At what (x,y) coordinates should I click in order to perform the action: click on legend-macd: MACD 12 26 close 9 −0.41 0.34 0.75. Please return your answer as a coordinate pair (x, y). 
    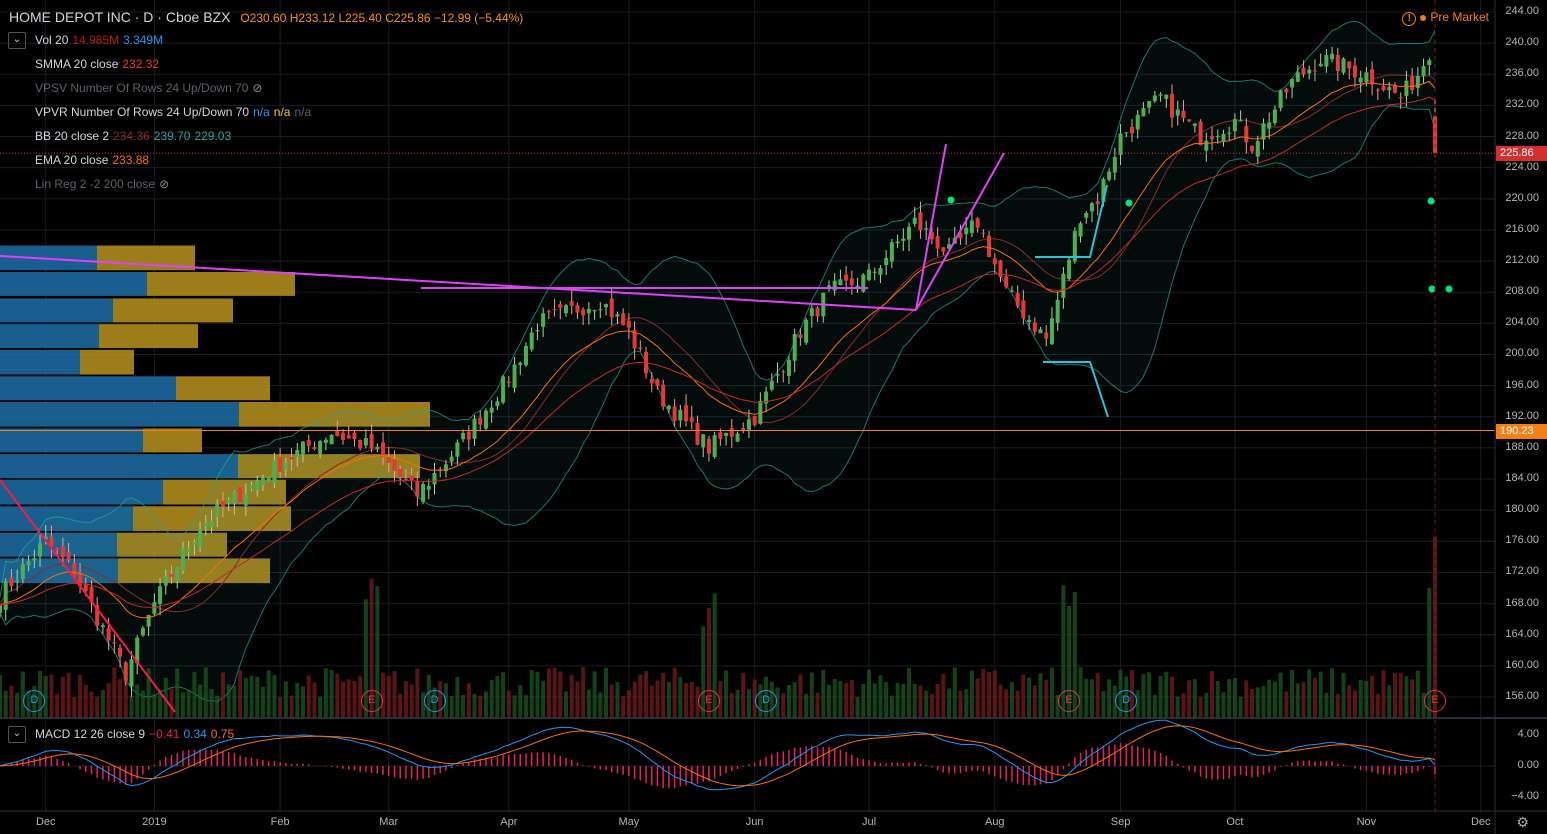
    Looking at the image, I should click on (136, 734).